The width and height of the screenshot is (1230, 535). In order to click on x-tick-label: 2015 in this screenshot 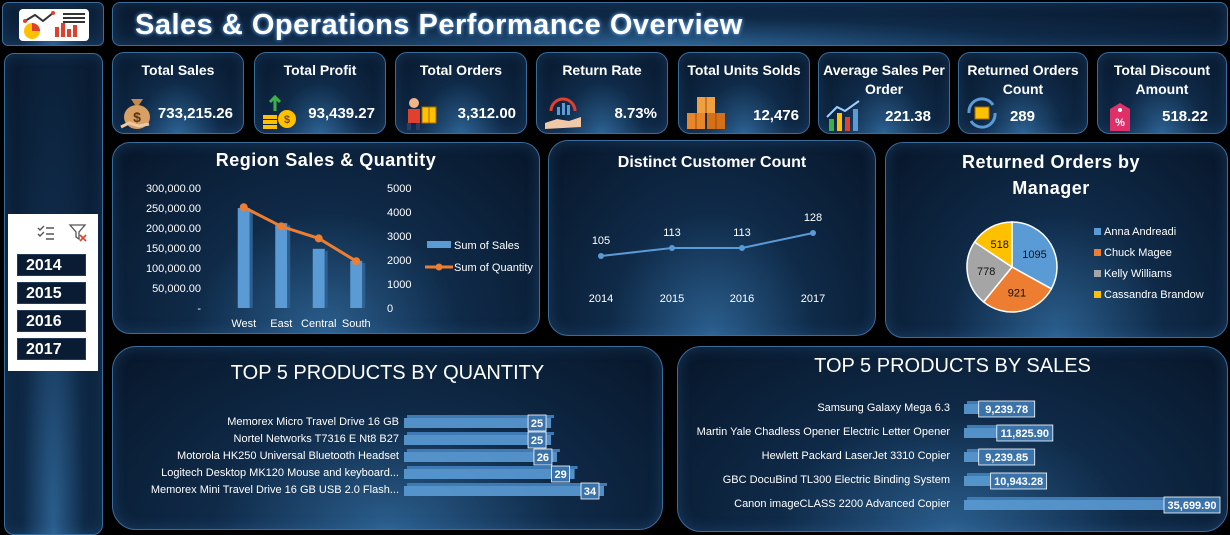, I will do `click(672, 299)`.